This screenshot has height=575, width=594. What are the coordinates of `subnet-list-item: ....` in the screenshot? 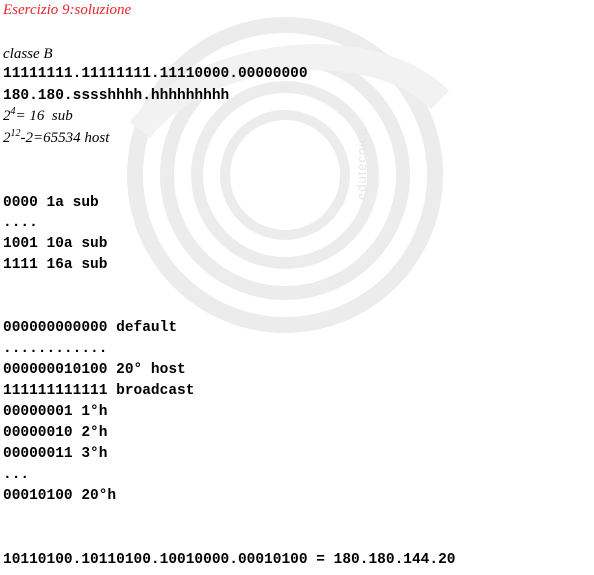 It's located at (20, 223).